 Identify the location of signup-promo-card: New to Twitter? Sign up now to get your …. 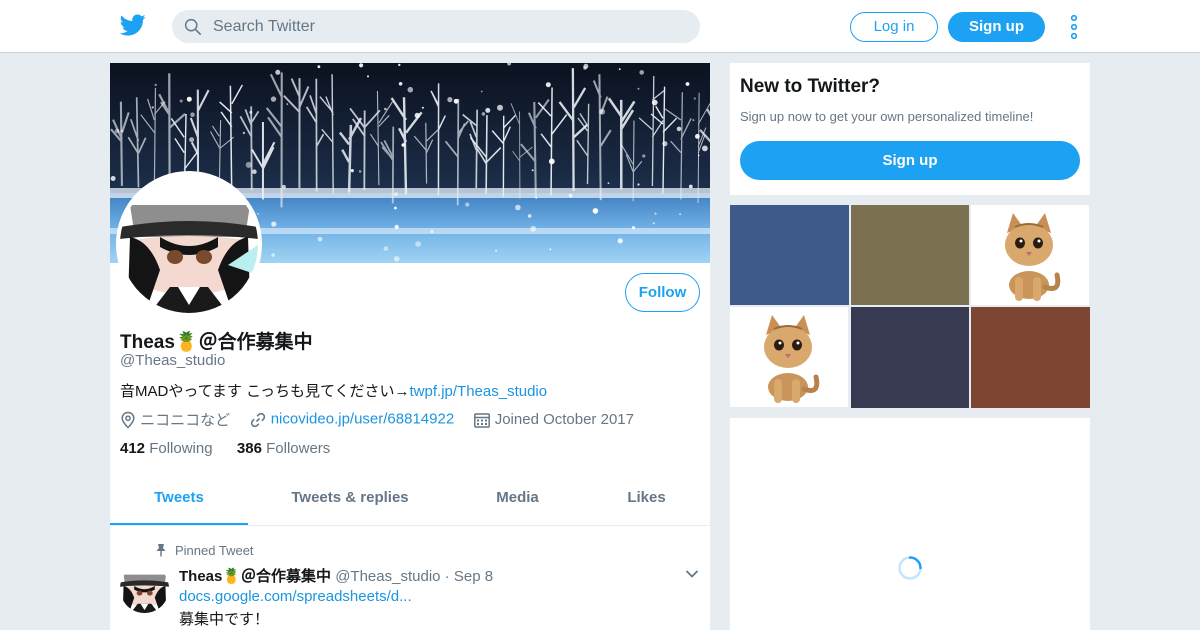
(910, 129).